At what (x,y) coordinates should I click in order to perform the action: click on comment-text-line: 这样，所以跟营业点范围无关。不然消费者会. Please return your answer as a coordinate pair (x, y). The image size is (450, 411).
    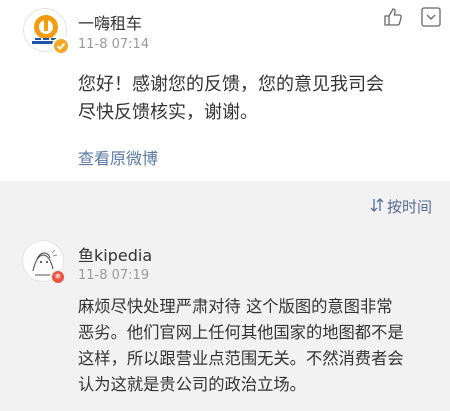
    Looking at the image, I should click on (241, 358).